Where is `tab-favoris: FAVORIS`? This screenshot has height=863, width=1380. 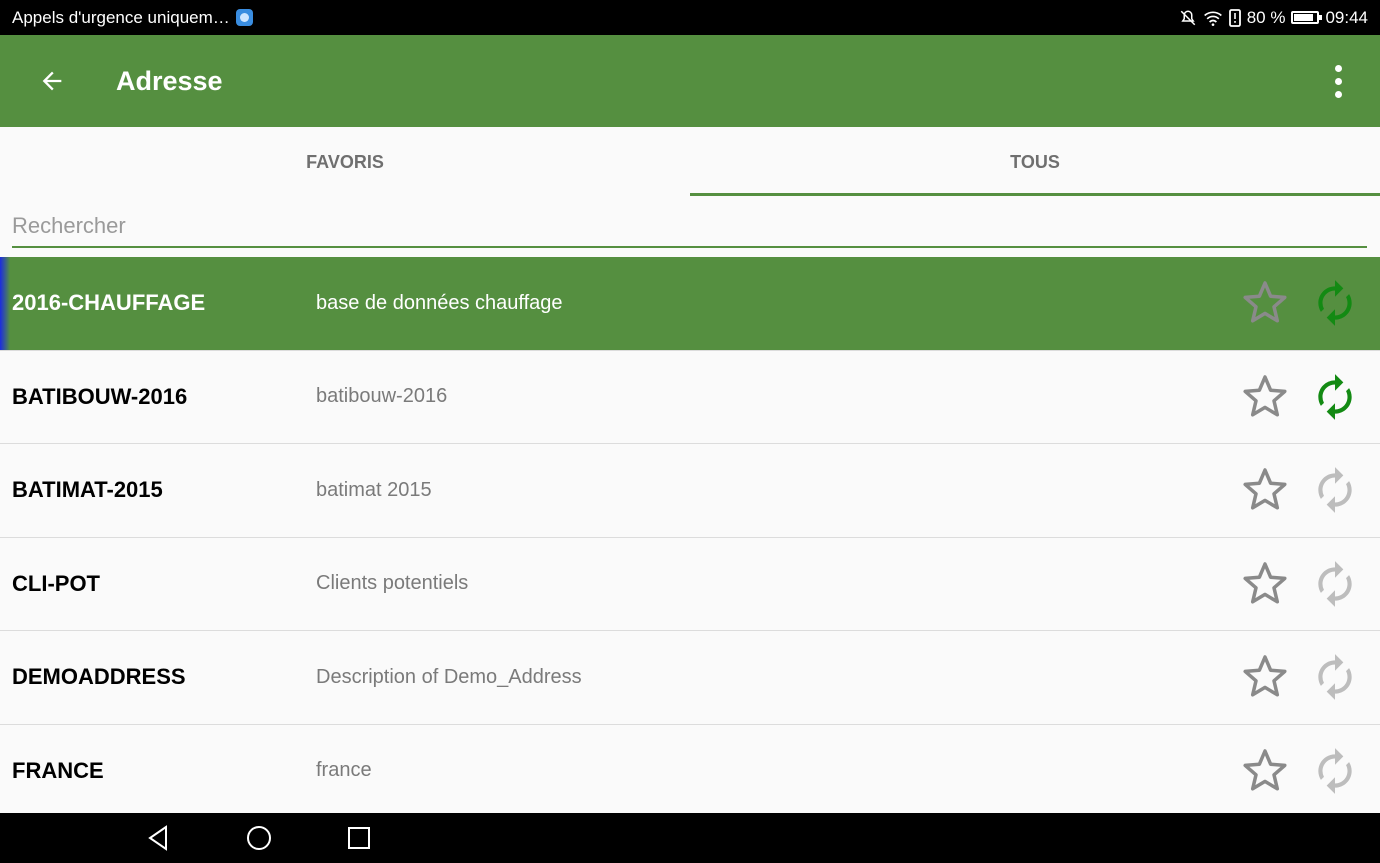
tab-favoris: FAVORIS is located at coordinates (345, 162).